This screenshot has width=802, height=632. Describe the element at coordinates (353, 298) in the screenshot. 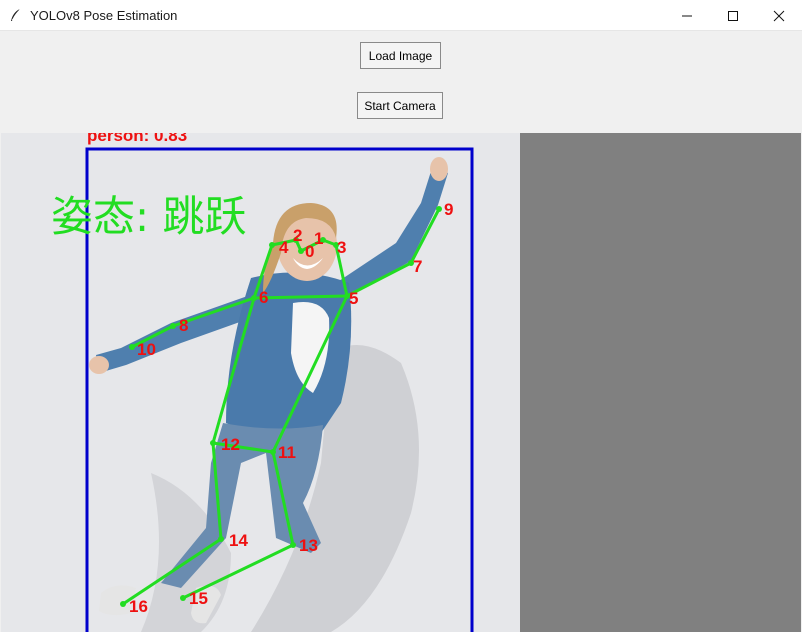

I see `keypoint-label-5: 5` at that location.